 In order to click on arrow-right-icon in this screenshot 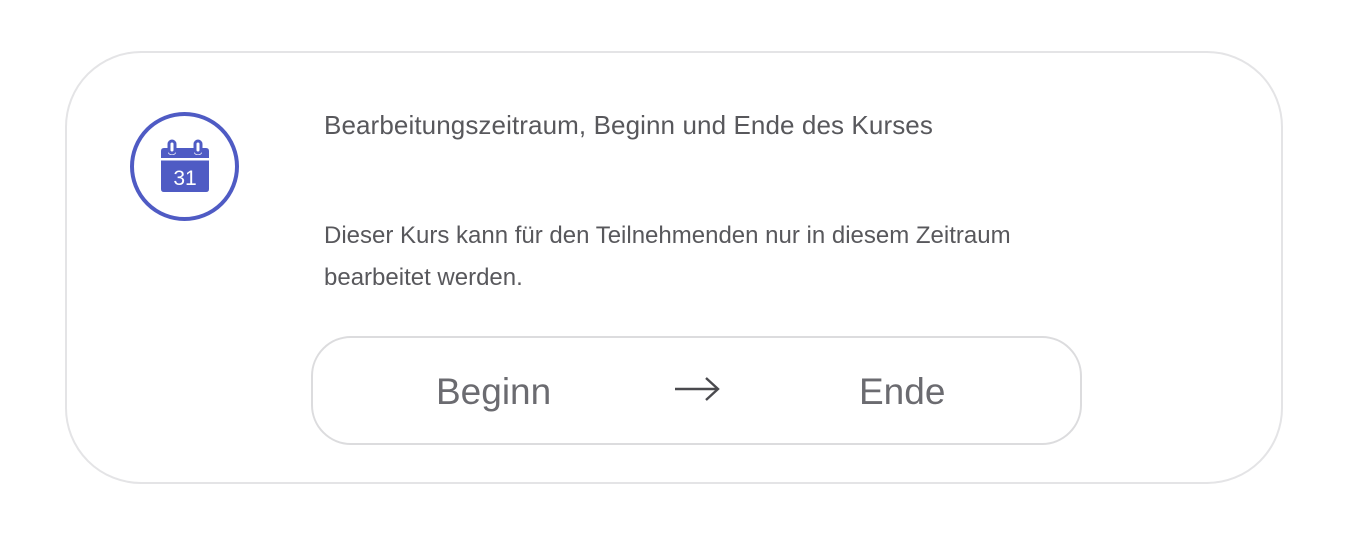, I will do `click(697, 389)`.